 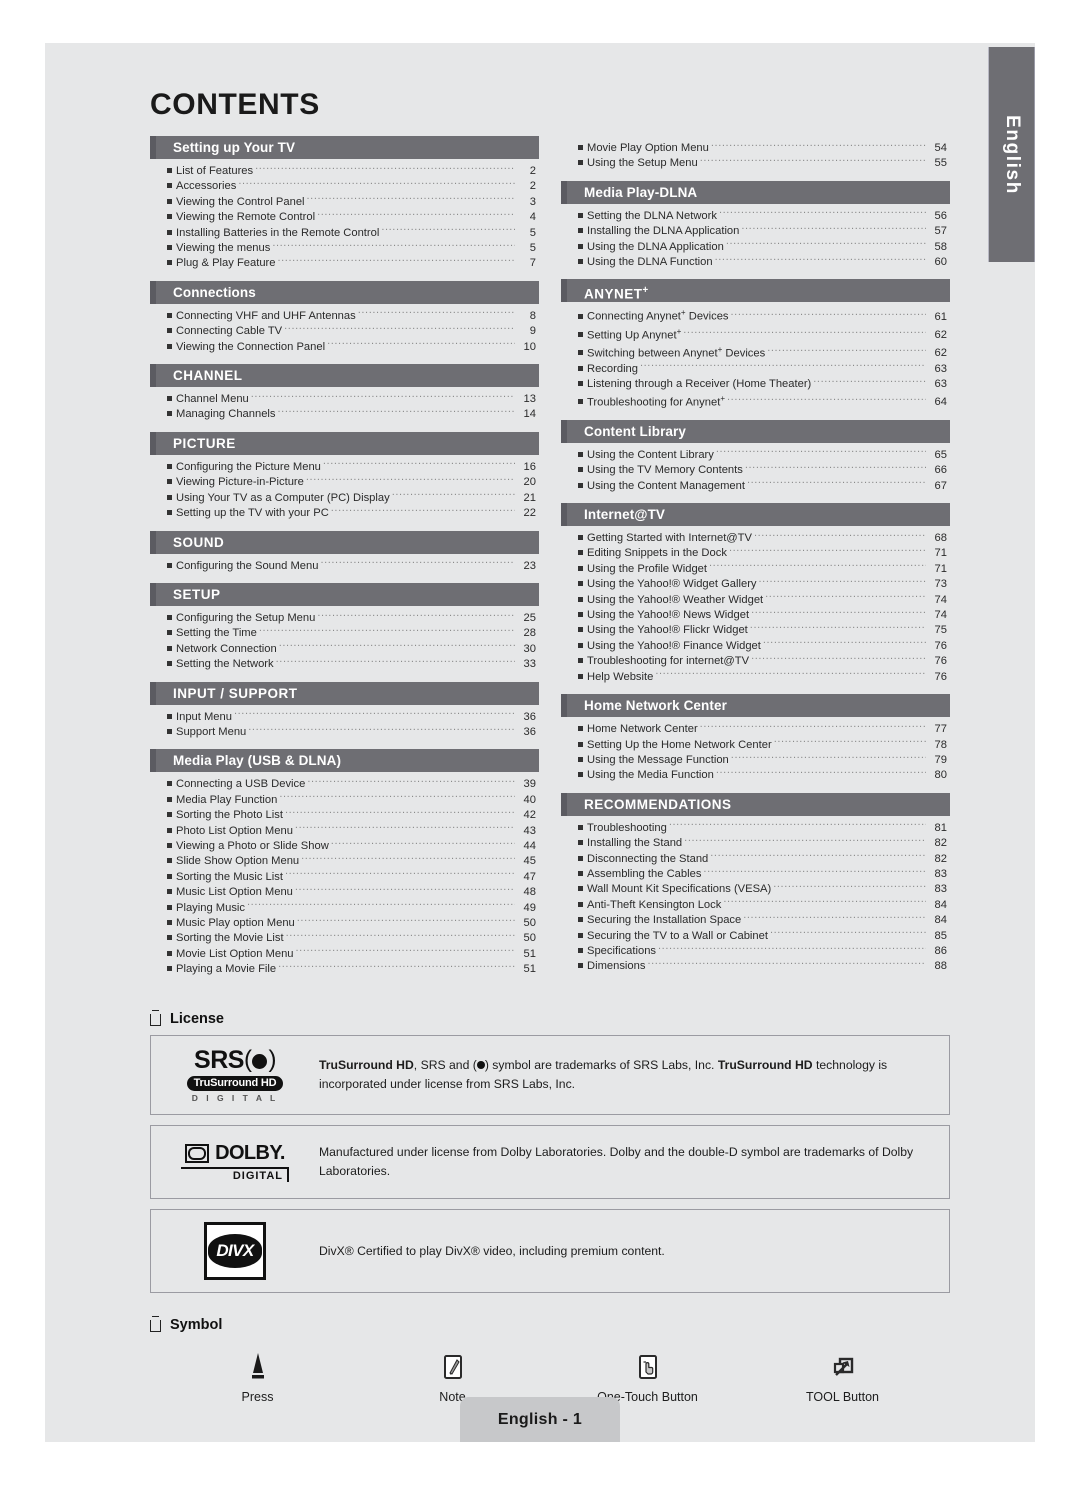 What do you see at coordinates (344, 330) in the screenshot?
I see `toc-entry: Connecting Cable TV 9` at bounding box center [344, 330].